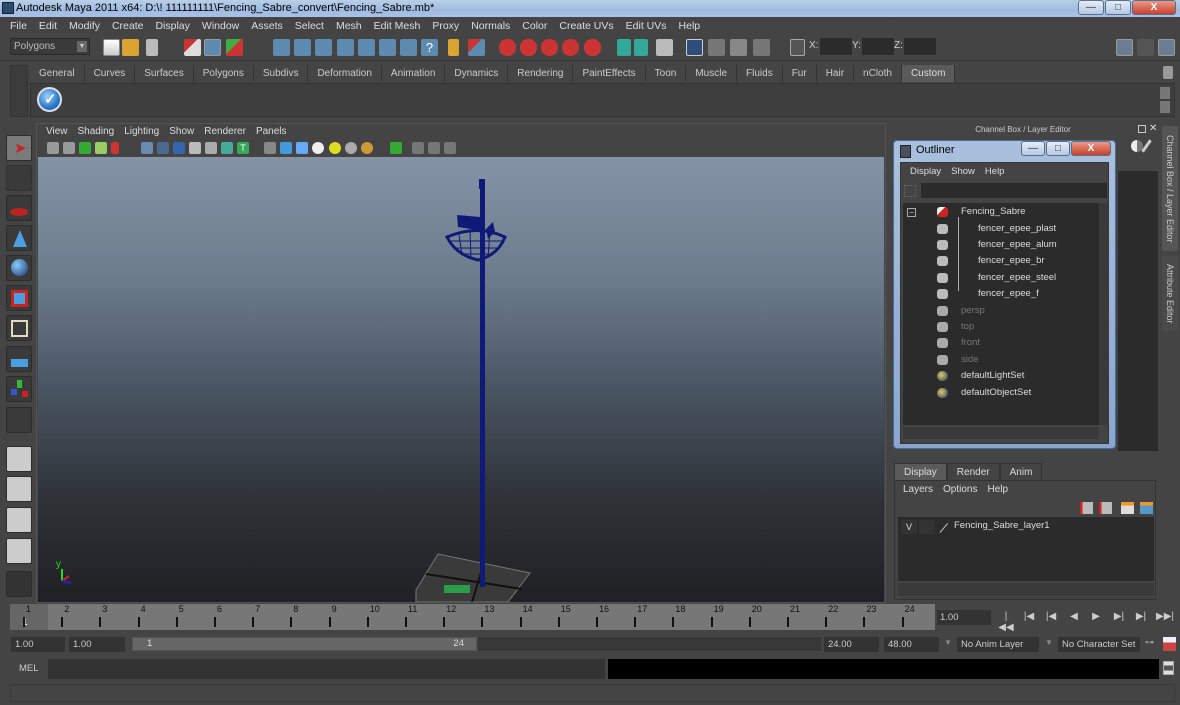 The width and height of the screenshot is (1180, 705). Describe the element at coordinates (995, 172) in the screenshot. I see `outliner-menu-help: Help` at that location.